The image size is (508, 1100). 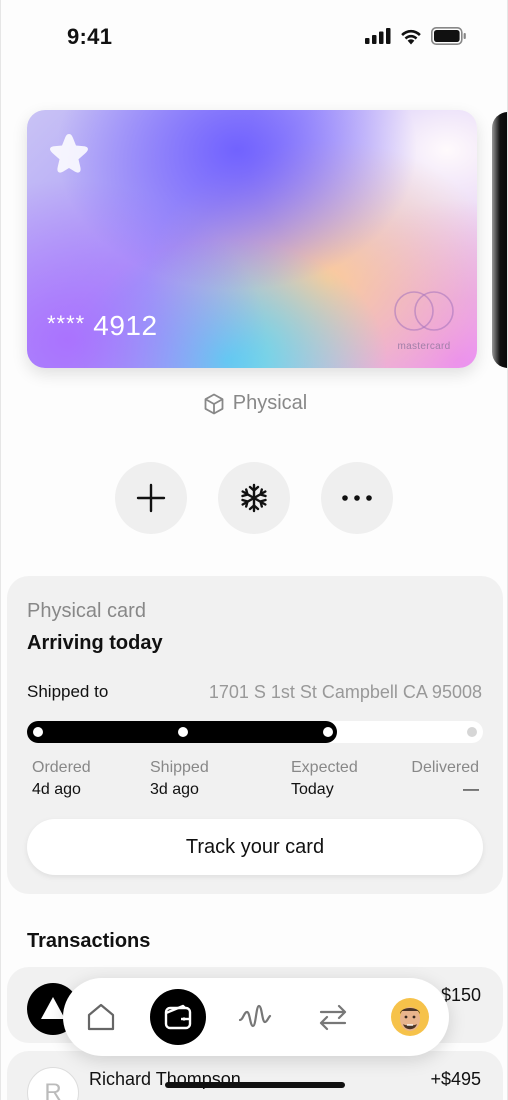 What do you see at coordinates (445, 779) in the screenshot?
I see `step-delivered: Delivered —` at bounding box center [445, 779].